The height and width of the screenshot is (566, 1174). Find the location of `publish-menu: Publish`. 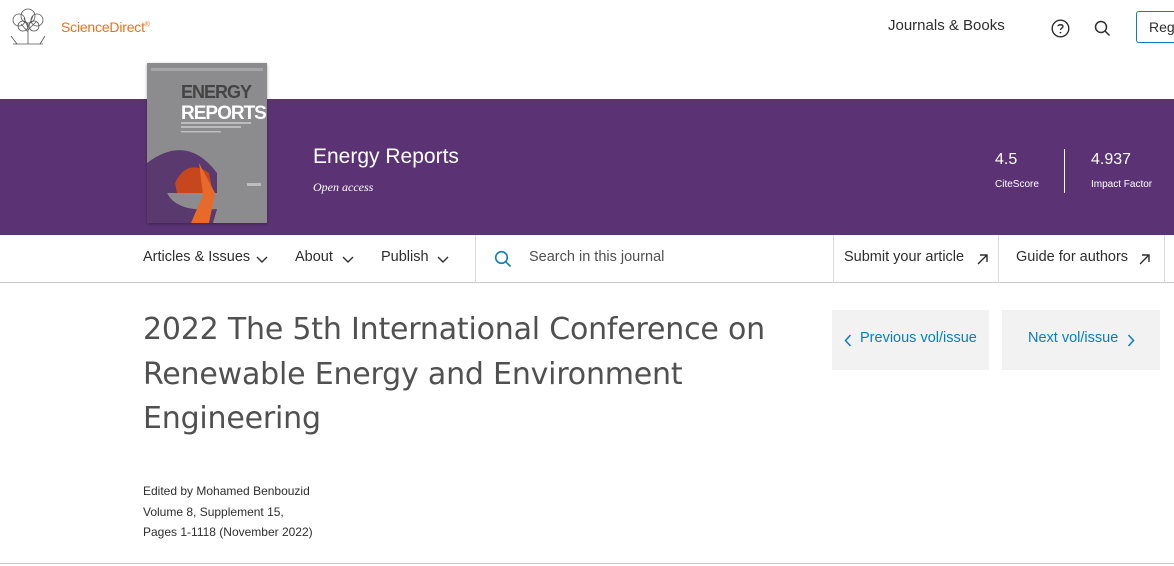

publish-menu: Publish is located at coordinates (405, 257).